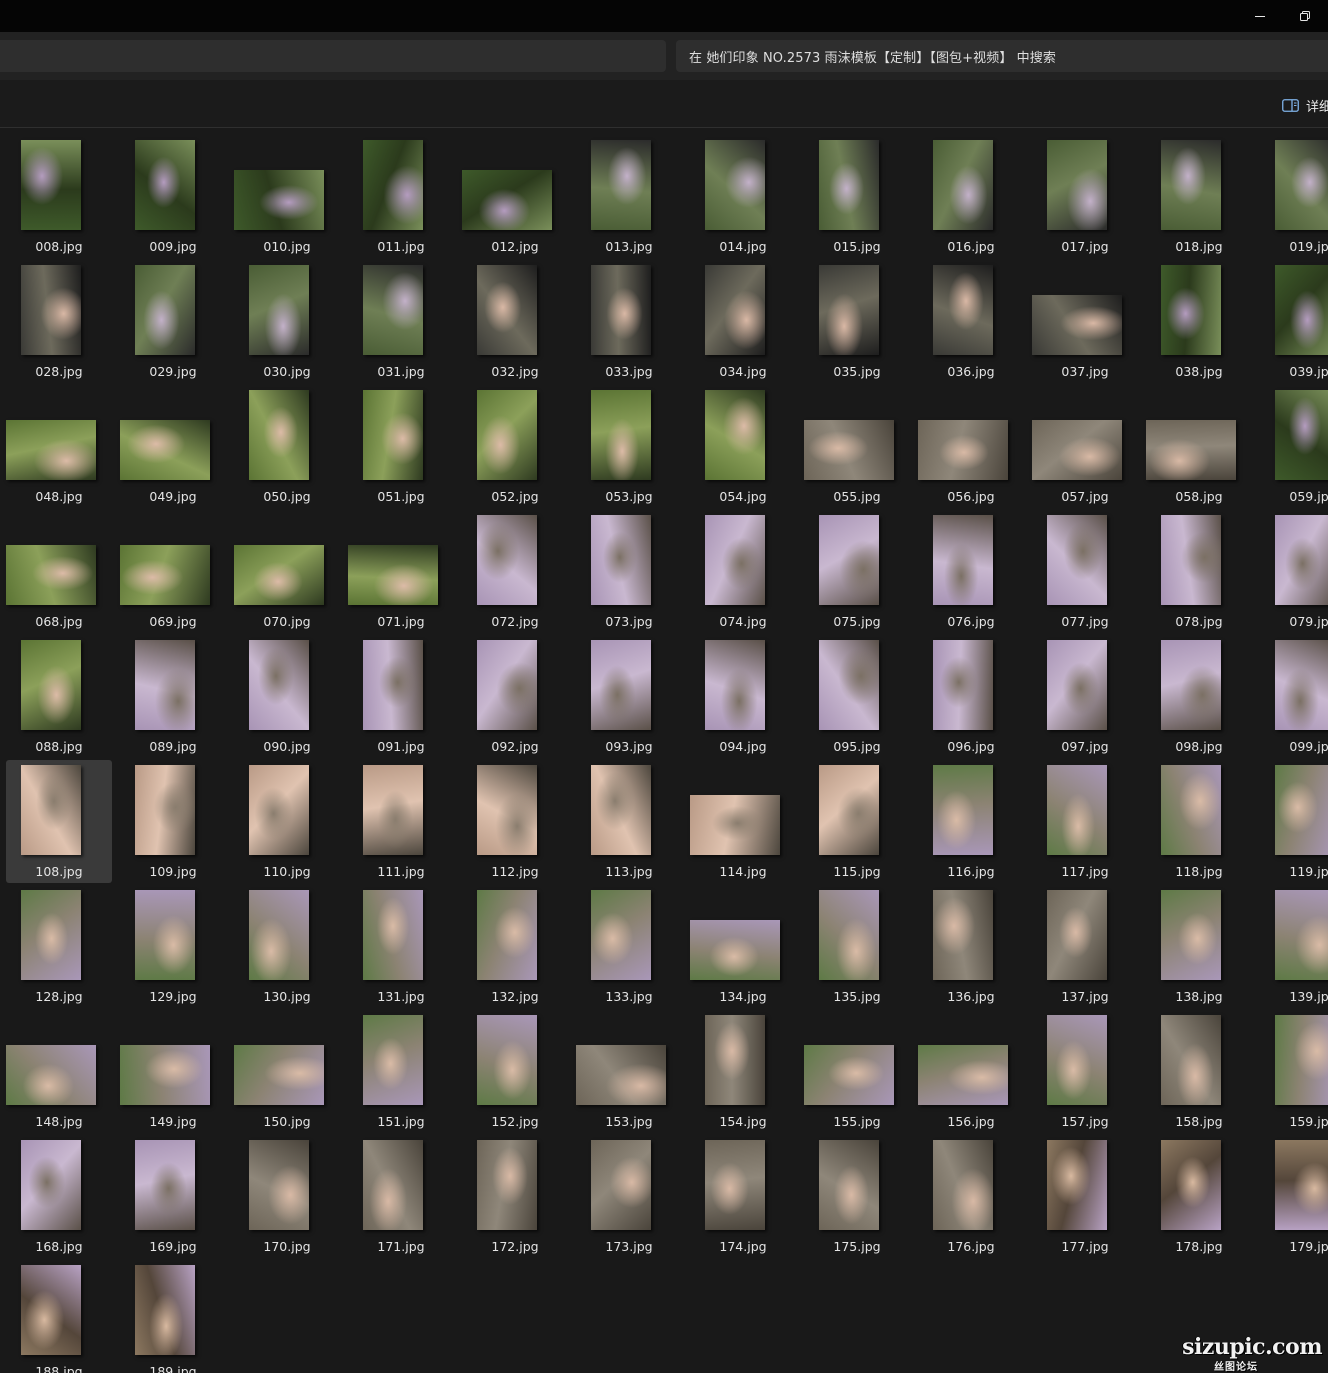  Describe the element at coordinates (59, 946) in the screenshot. I see `file-tile: 128.jpg` at that location.